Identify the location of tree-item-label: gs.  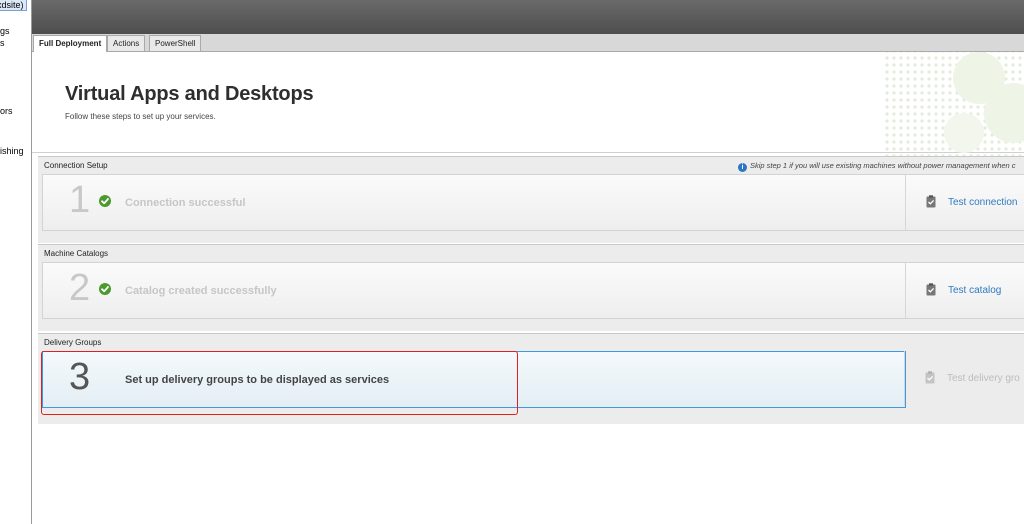
(5, 31).